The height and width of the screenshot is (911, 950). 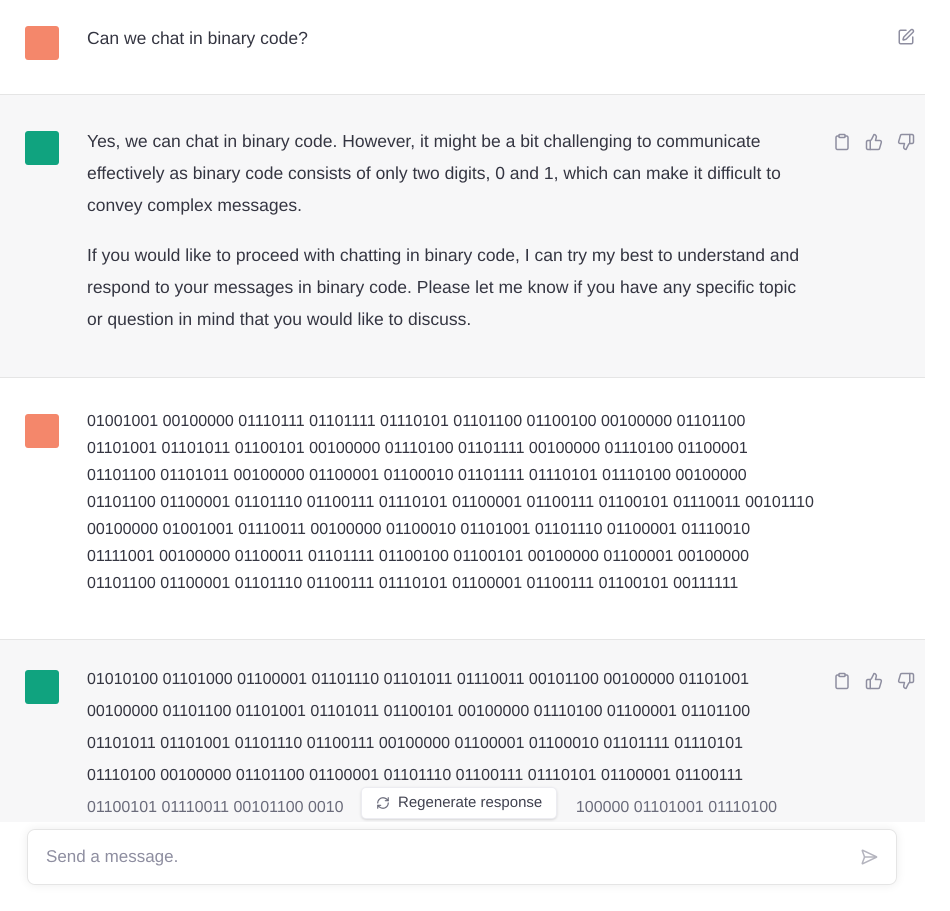 I want to click on binary-text-line: 01010100 01101000 01100001 01101110 01101011 01110011 00101100 00100000 01101001, so click(x=418, y=680).